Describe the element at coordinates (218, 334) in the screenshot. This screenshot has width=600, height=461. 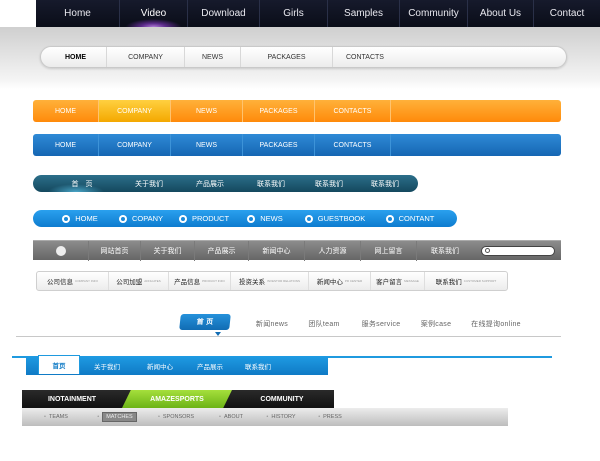
I see `active-pointer-icon` at that location.